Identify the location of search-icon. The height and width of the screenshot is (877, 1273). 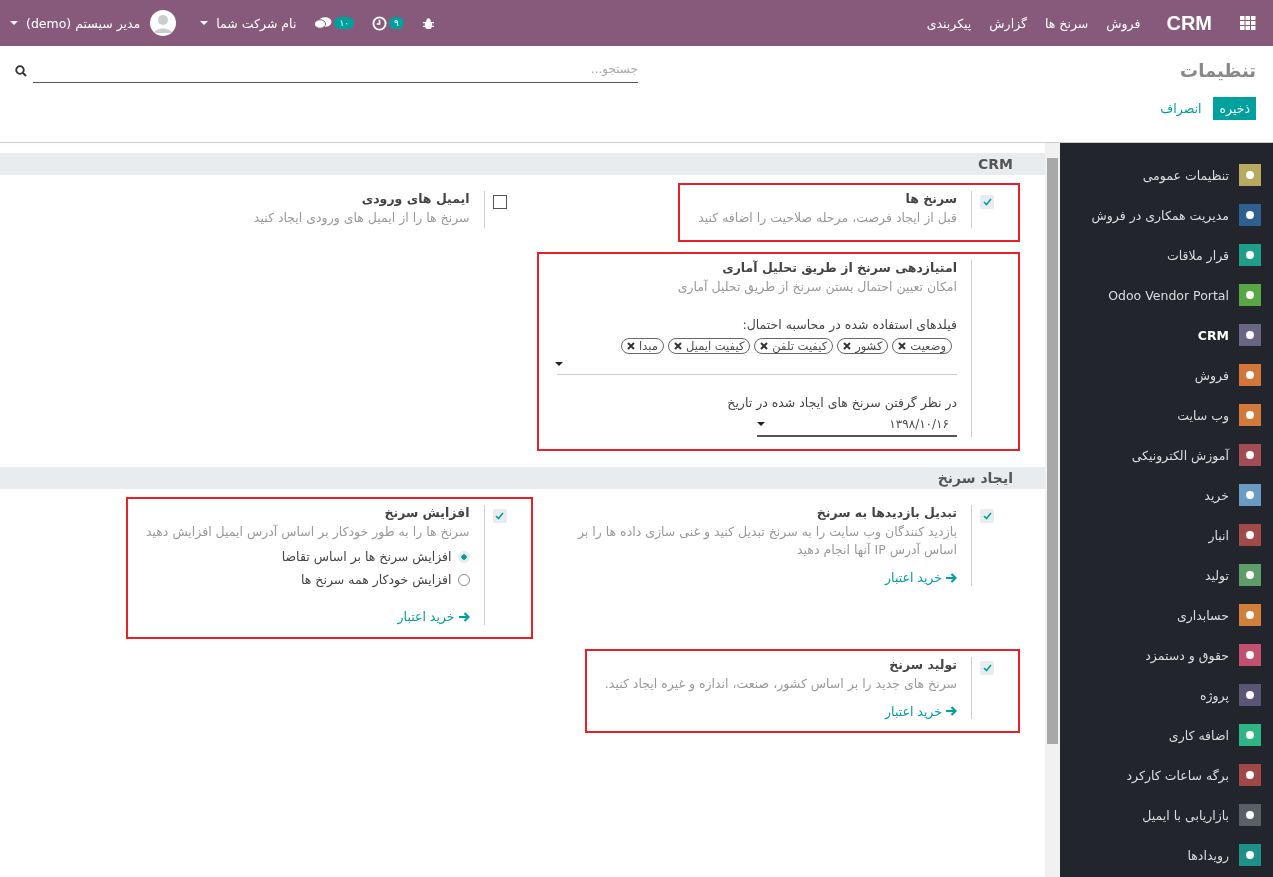
(21, 70).